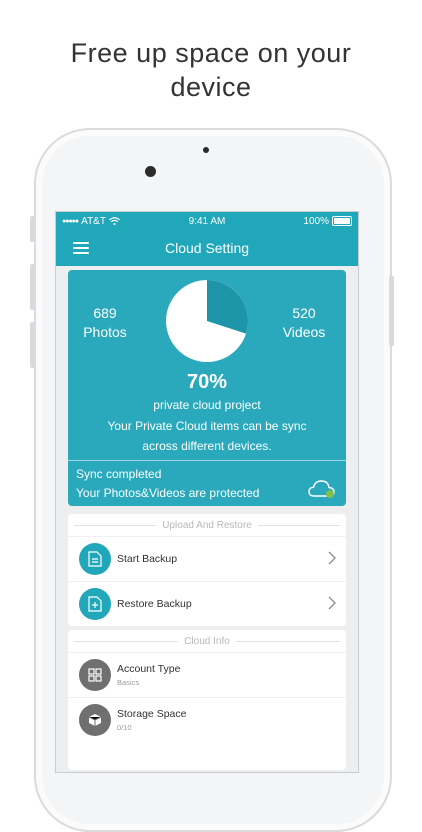 This screenshot has width=422, height=832. Describe the element at coordinates (95, 675) in the screenshot. I see `grid-icon` at that location.